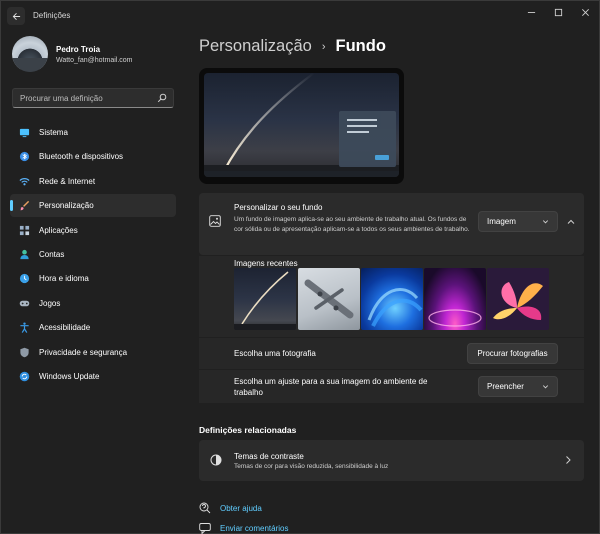  What do you see at coordinates (24, 254) in the screenshot?
I see `person-icon` at bounding box center [24, 254].